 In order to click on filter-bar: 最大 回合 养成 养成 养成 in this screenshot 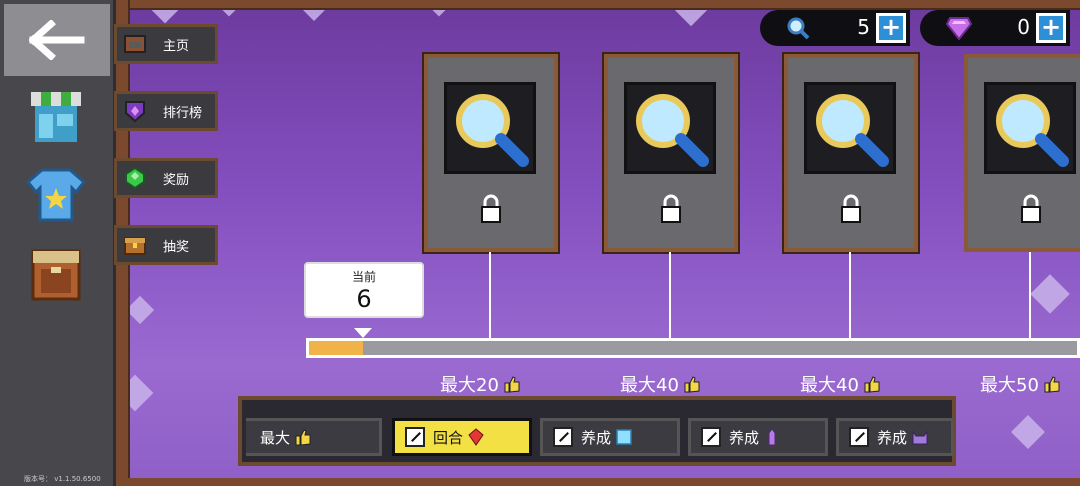, I will do `click(597, 431)`.